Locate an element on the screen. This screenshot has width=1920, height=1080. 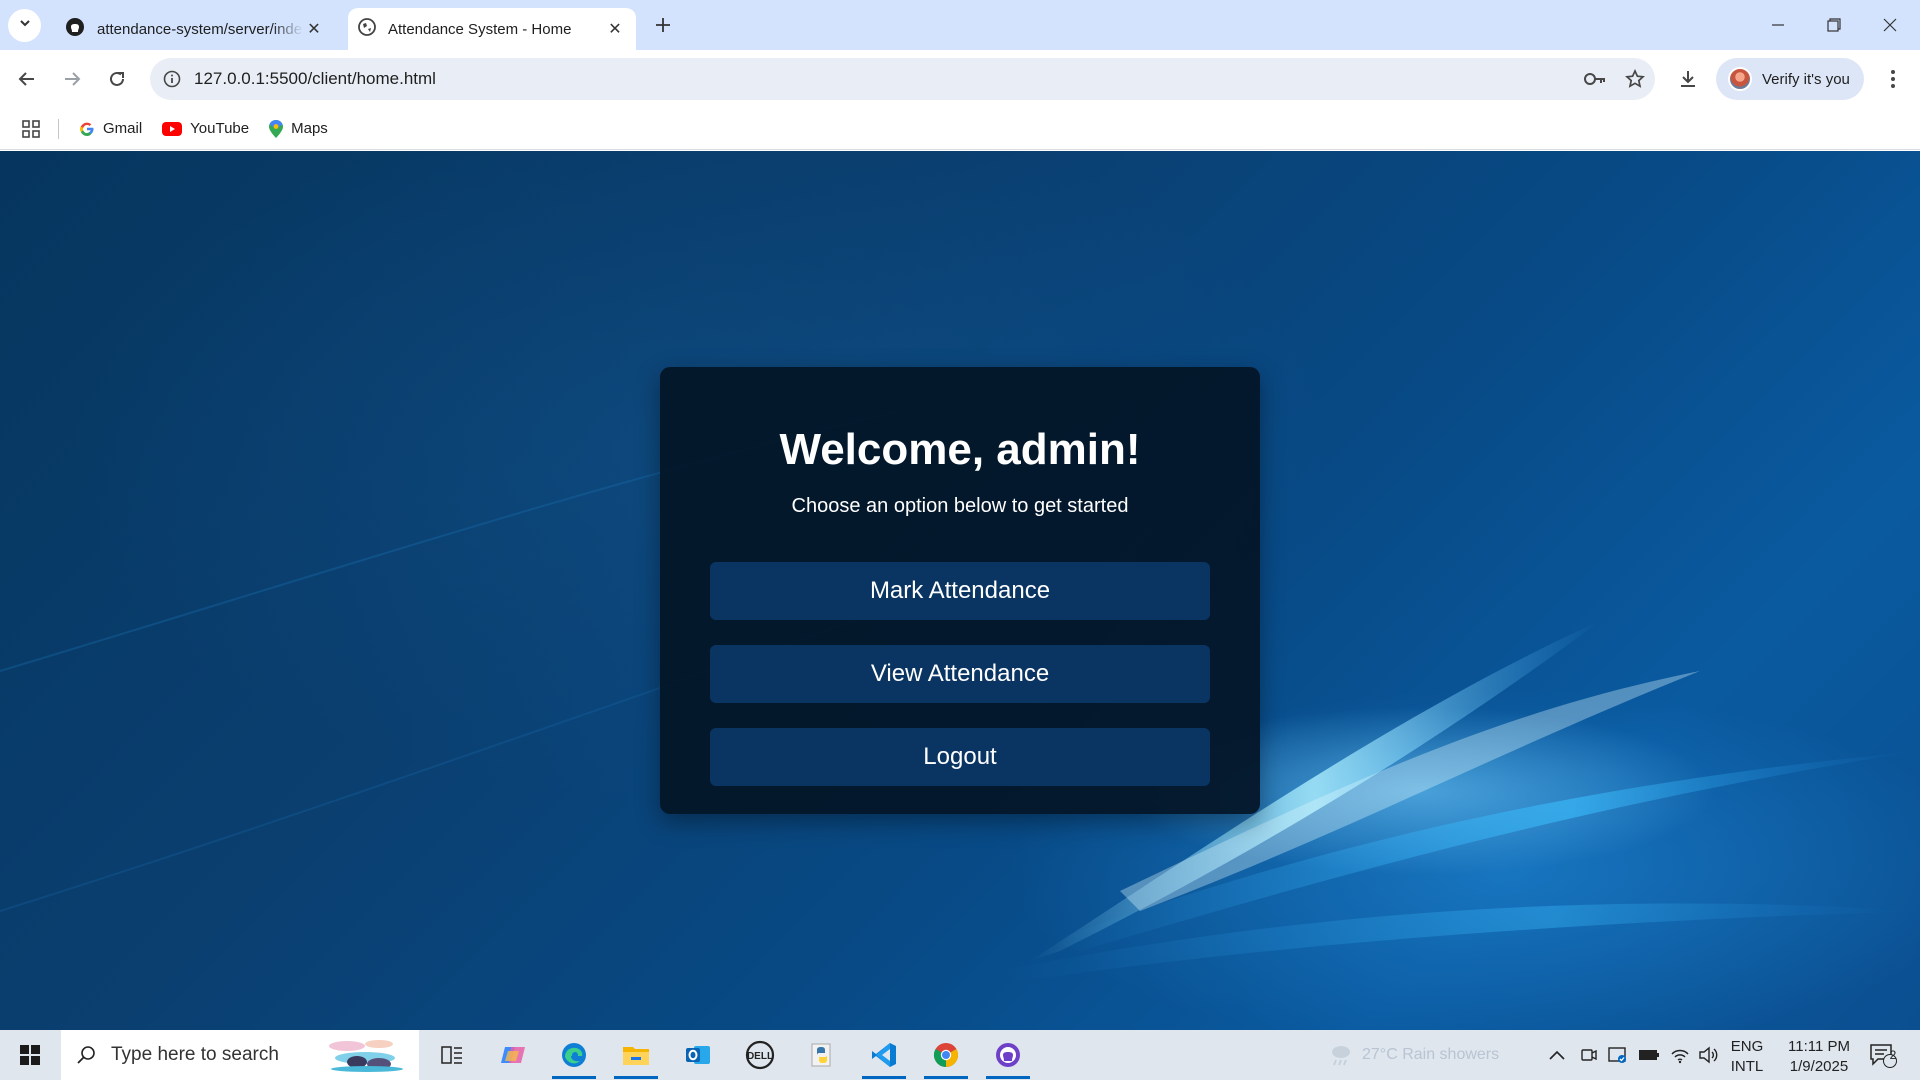
search-icon is located at coordinates (86, 1055).